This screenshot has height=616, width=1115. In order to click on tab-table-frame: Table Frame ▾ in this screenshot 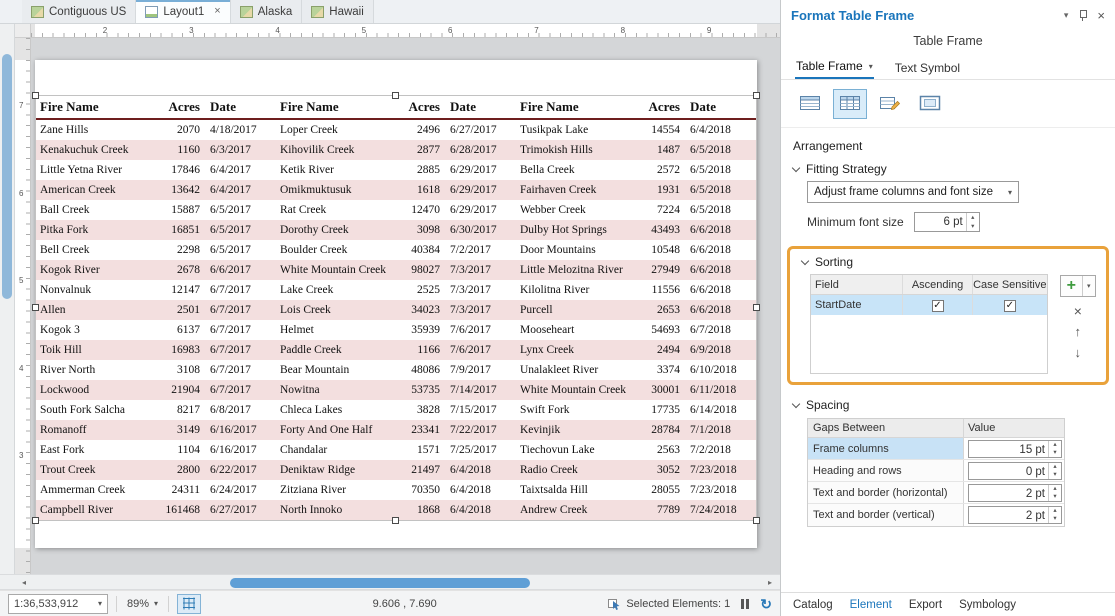, I will do `click(834, 67)`.